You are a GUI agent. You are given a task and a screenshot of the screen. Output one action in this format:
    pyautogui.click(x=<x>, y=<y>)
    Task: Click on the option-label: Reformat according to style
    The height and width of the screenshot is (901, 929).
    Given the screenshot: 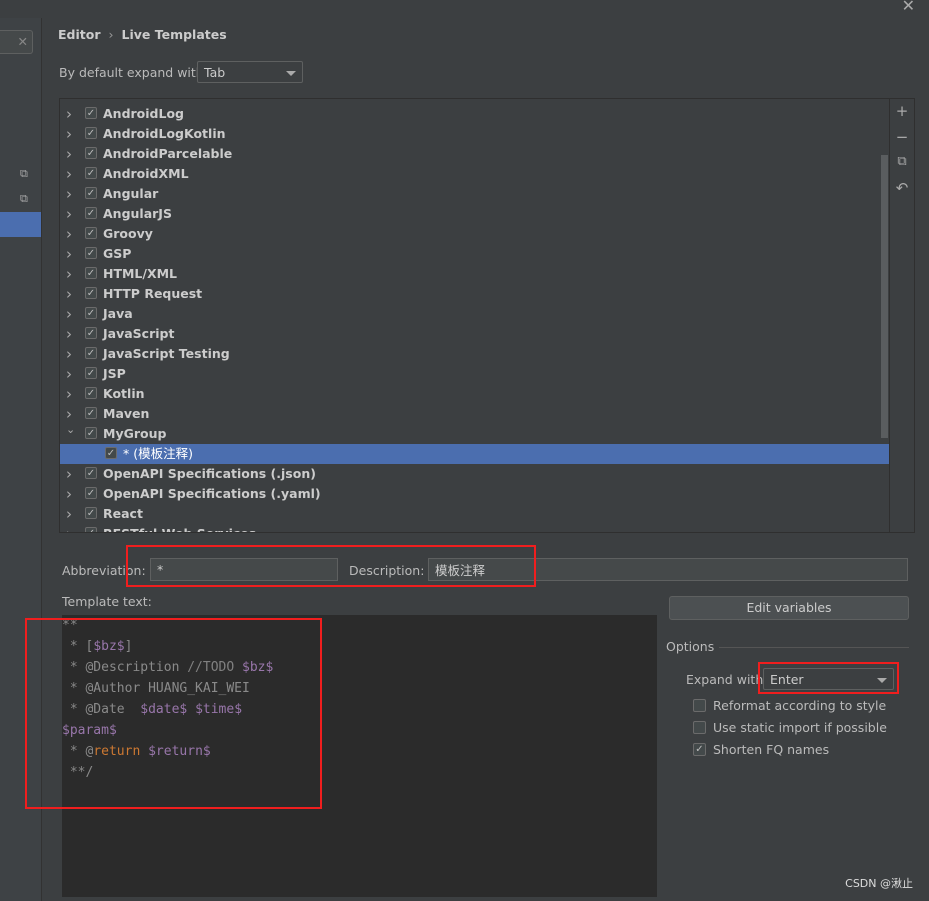 What is the action you would take?
    pyautogui.click(x=800, y=705)
    